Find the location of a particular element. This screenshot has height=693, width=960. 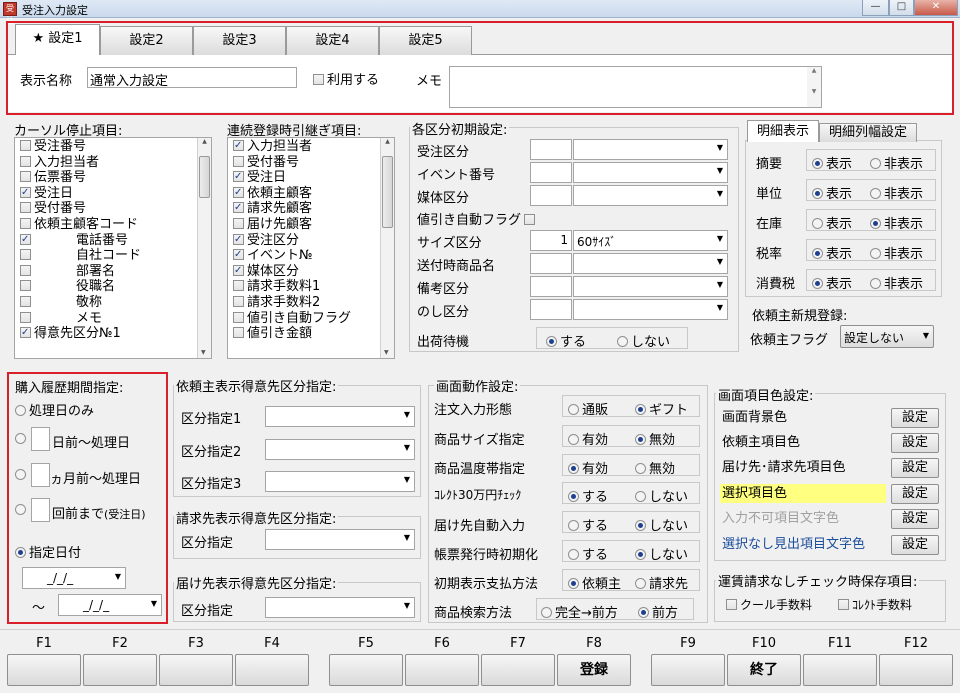

cursor-item: 伝票番号 is located at coordinates (113, 178).